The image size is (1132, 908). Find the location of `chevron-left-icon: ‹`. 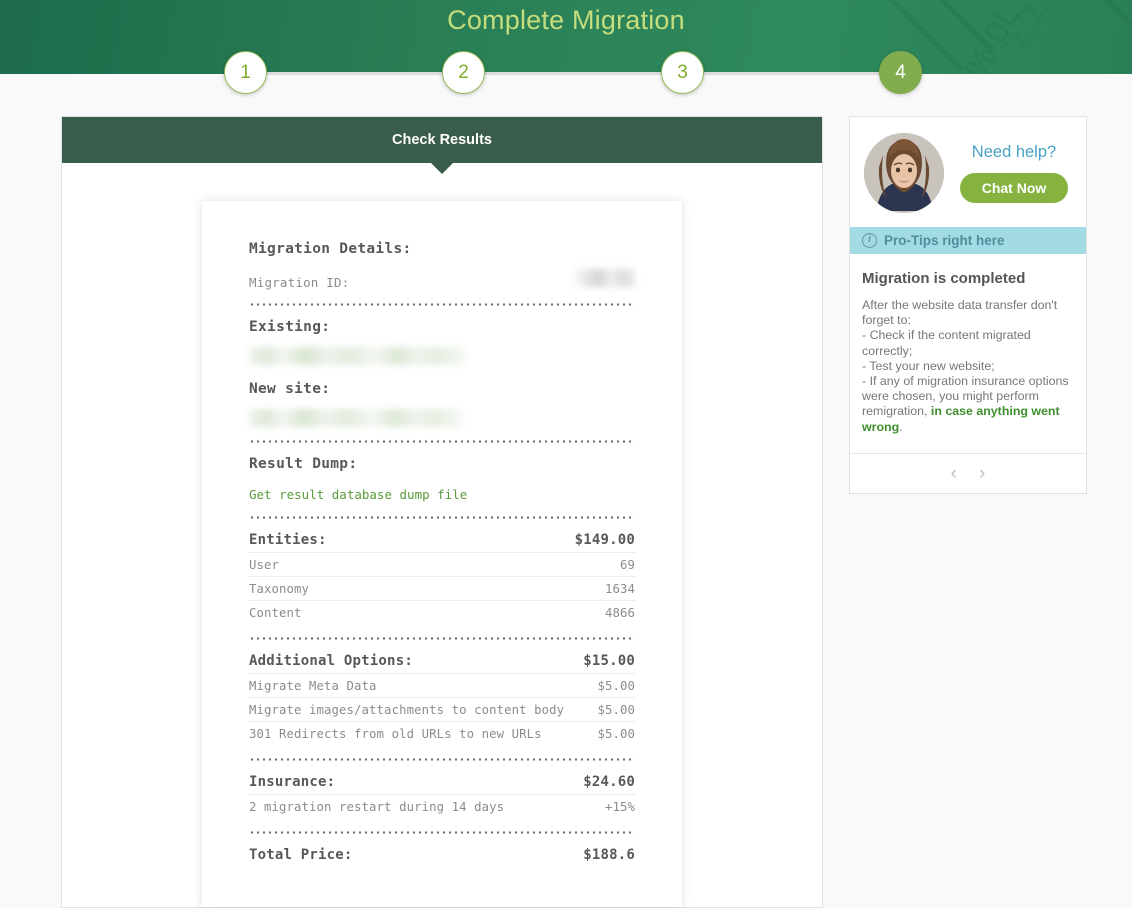

chevron-left-icon: ‹ is located at coordinates (954, 473).